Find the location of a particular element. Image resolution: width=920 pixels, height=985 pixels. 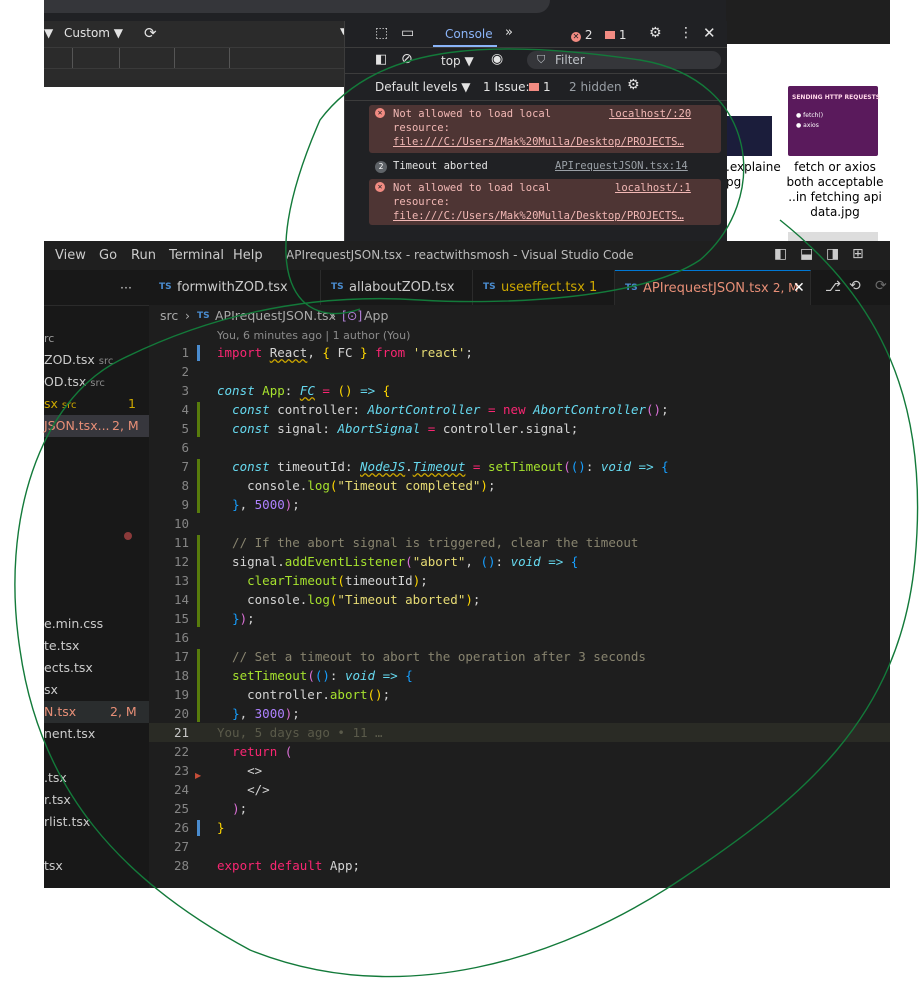

console-message-log: 2 Timeout aborted APIrequestJSON.tsx:14 is located at coordinates (545, 166).